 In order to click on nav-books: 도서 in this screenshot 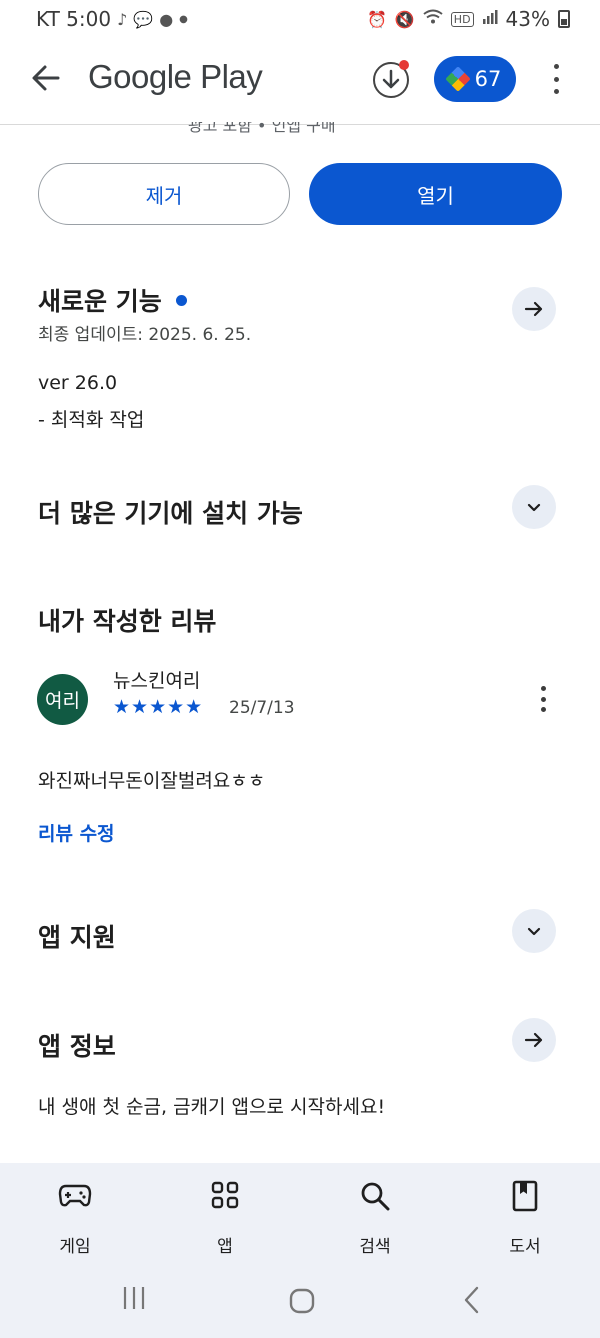, I will do `click(525, 1218)`.